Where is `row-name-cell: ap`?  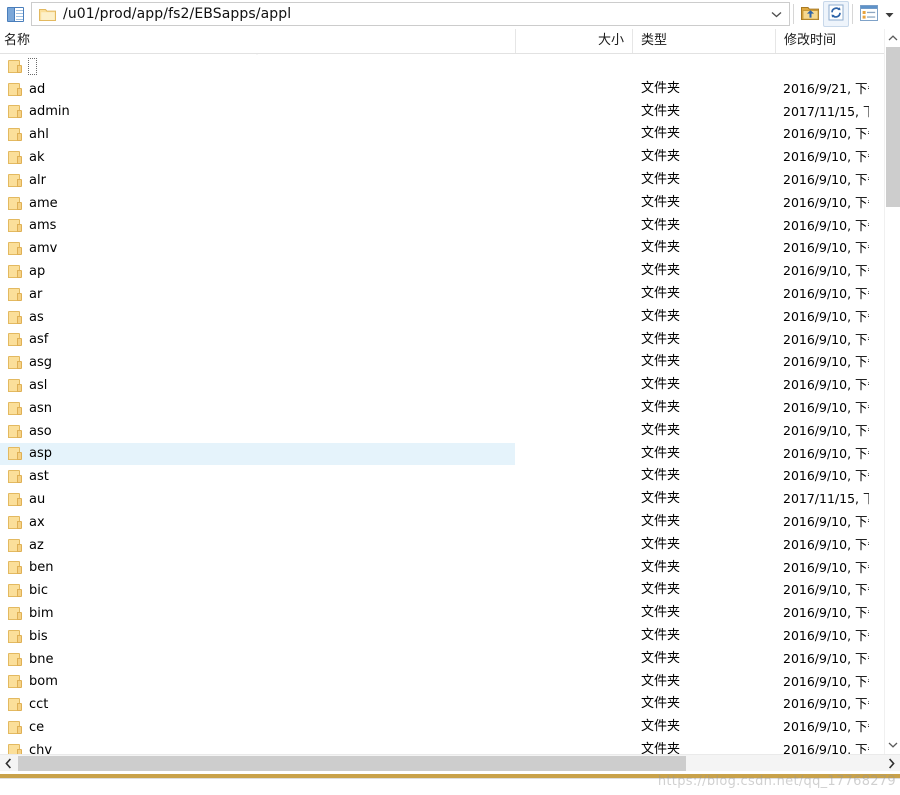
row-name-cell: ap is located at coordinates (26, 271).